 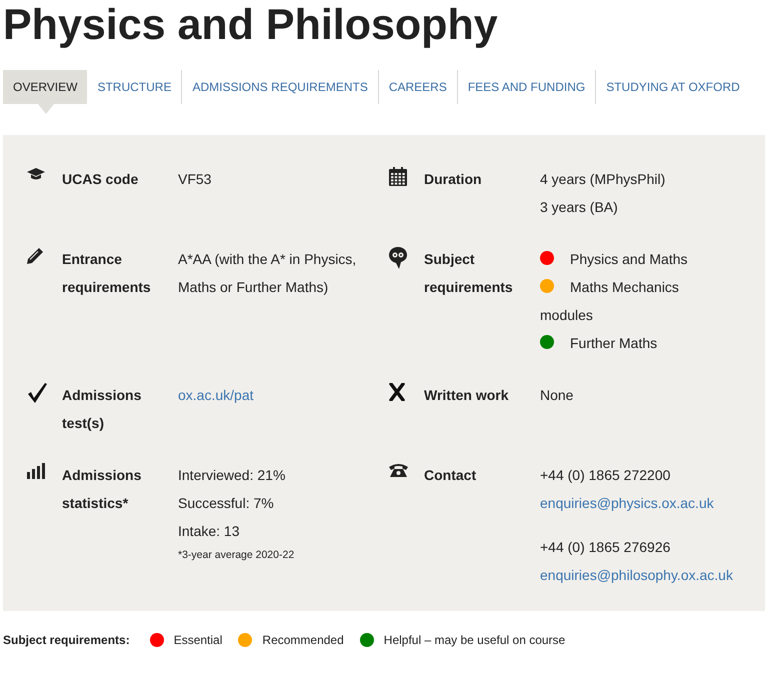 I want to click on fact-value: 4 years (MPhysPhil), so click(x=603, y=179).